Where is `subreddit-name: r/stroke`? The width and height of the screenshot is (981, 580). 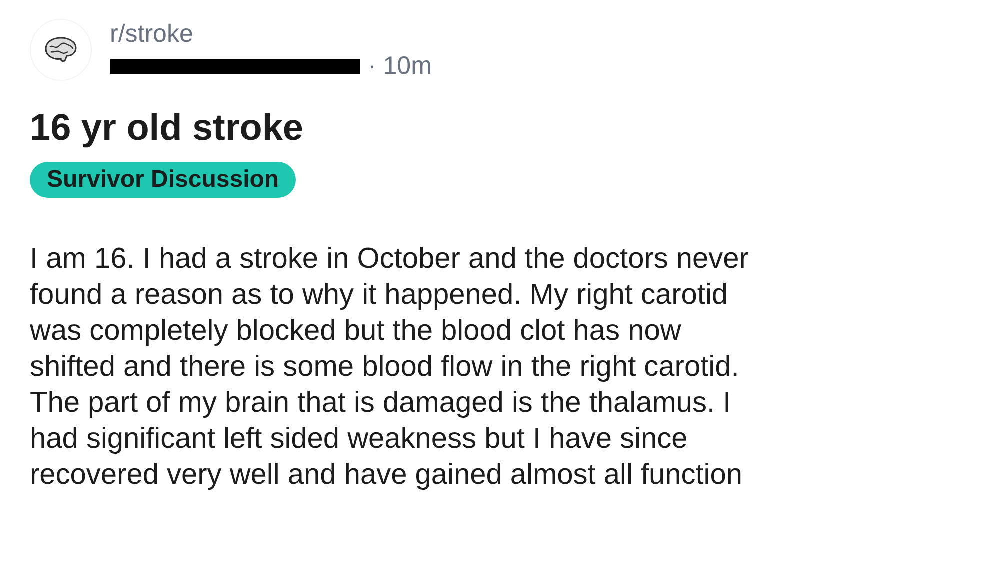
subreddit-name: r/stroke is located at coordinates (271, 34).